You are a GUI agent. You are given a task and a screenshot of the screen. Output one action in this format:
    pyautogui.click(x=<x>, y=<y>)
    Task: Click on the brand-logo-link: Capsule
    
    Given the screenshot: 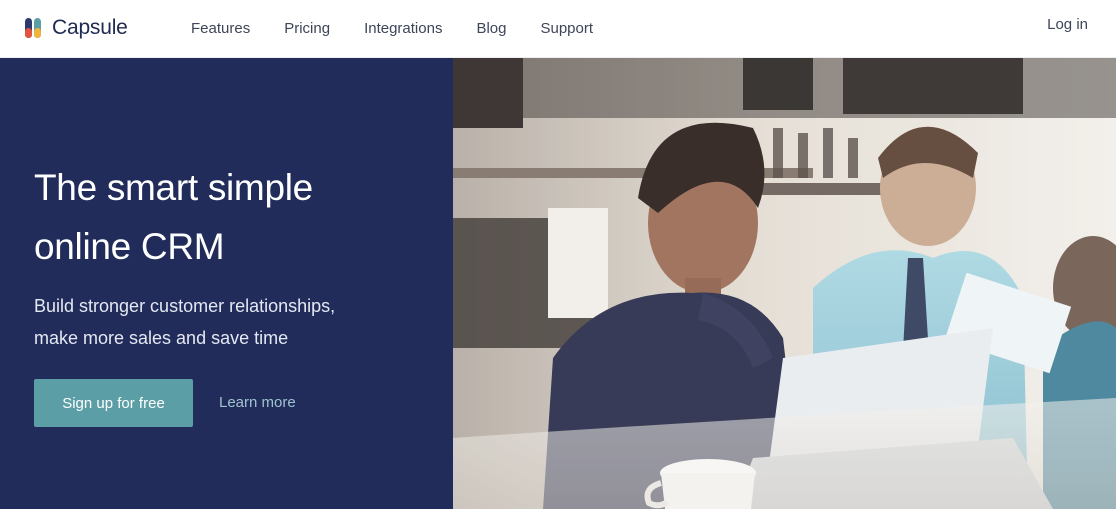 What is the action you would take?
    pyautogui.click(x=76, y=28)
    